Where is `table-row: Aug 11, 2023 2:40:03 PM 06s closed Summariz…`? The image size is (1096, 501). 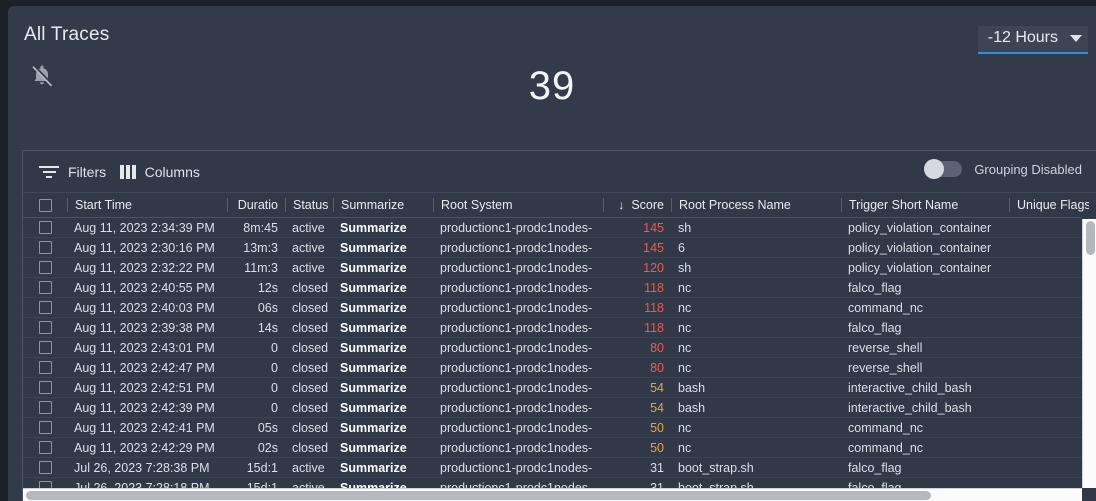 table-row: Aug 11, 2023 2:40:03 PM 06s closed Summariz… is located at coordinates (552, 308).